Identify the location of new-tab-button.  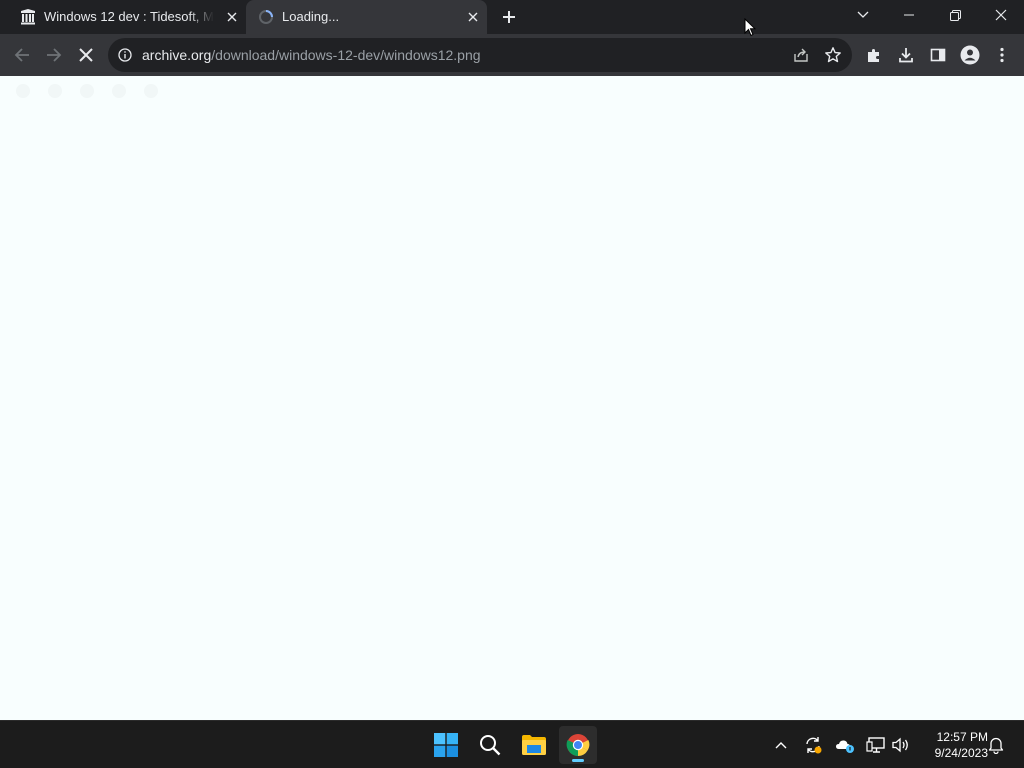
(509, 17).